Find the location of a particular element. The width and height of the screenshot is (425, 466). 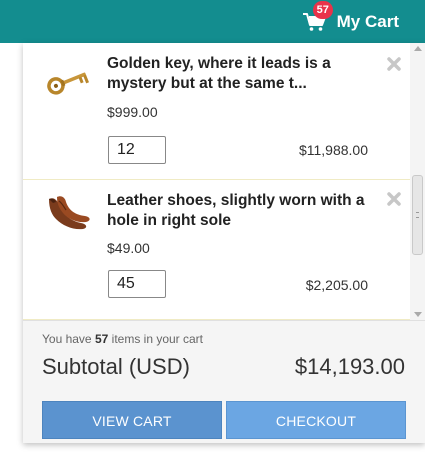

item-line-total: $2,205.00 is located at coordinates (336, 285).